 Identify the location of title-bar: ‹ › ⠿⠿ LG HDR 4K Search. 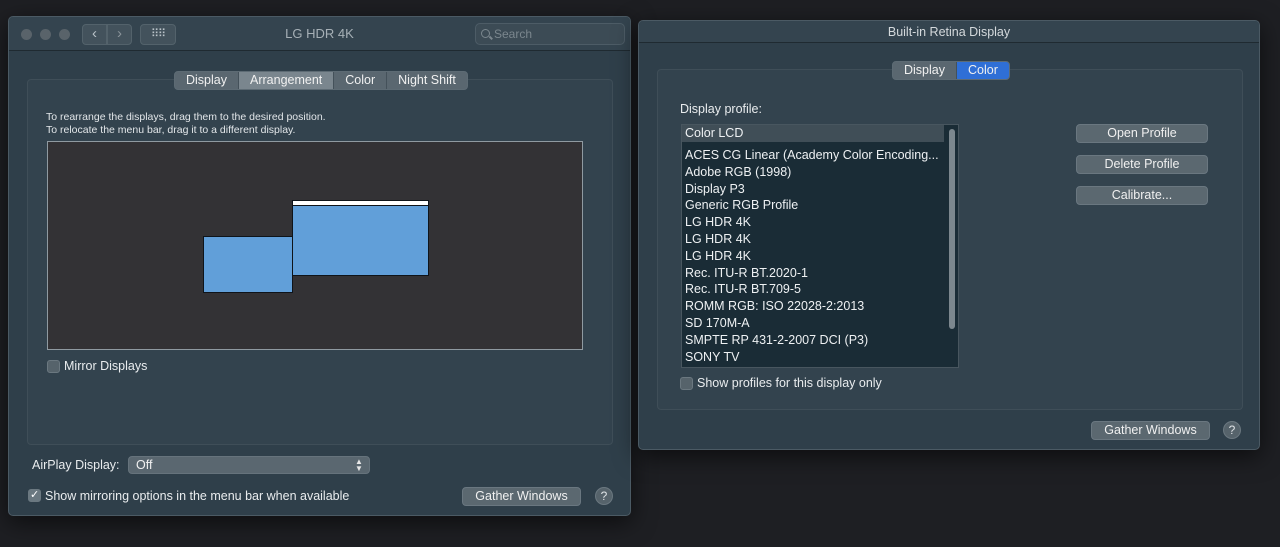
(319, 34).